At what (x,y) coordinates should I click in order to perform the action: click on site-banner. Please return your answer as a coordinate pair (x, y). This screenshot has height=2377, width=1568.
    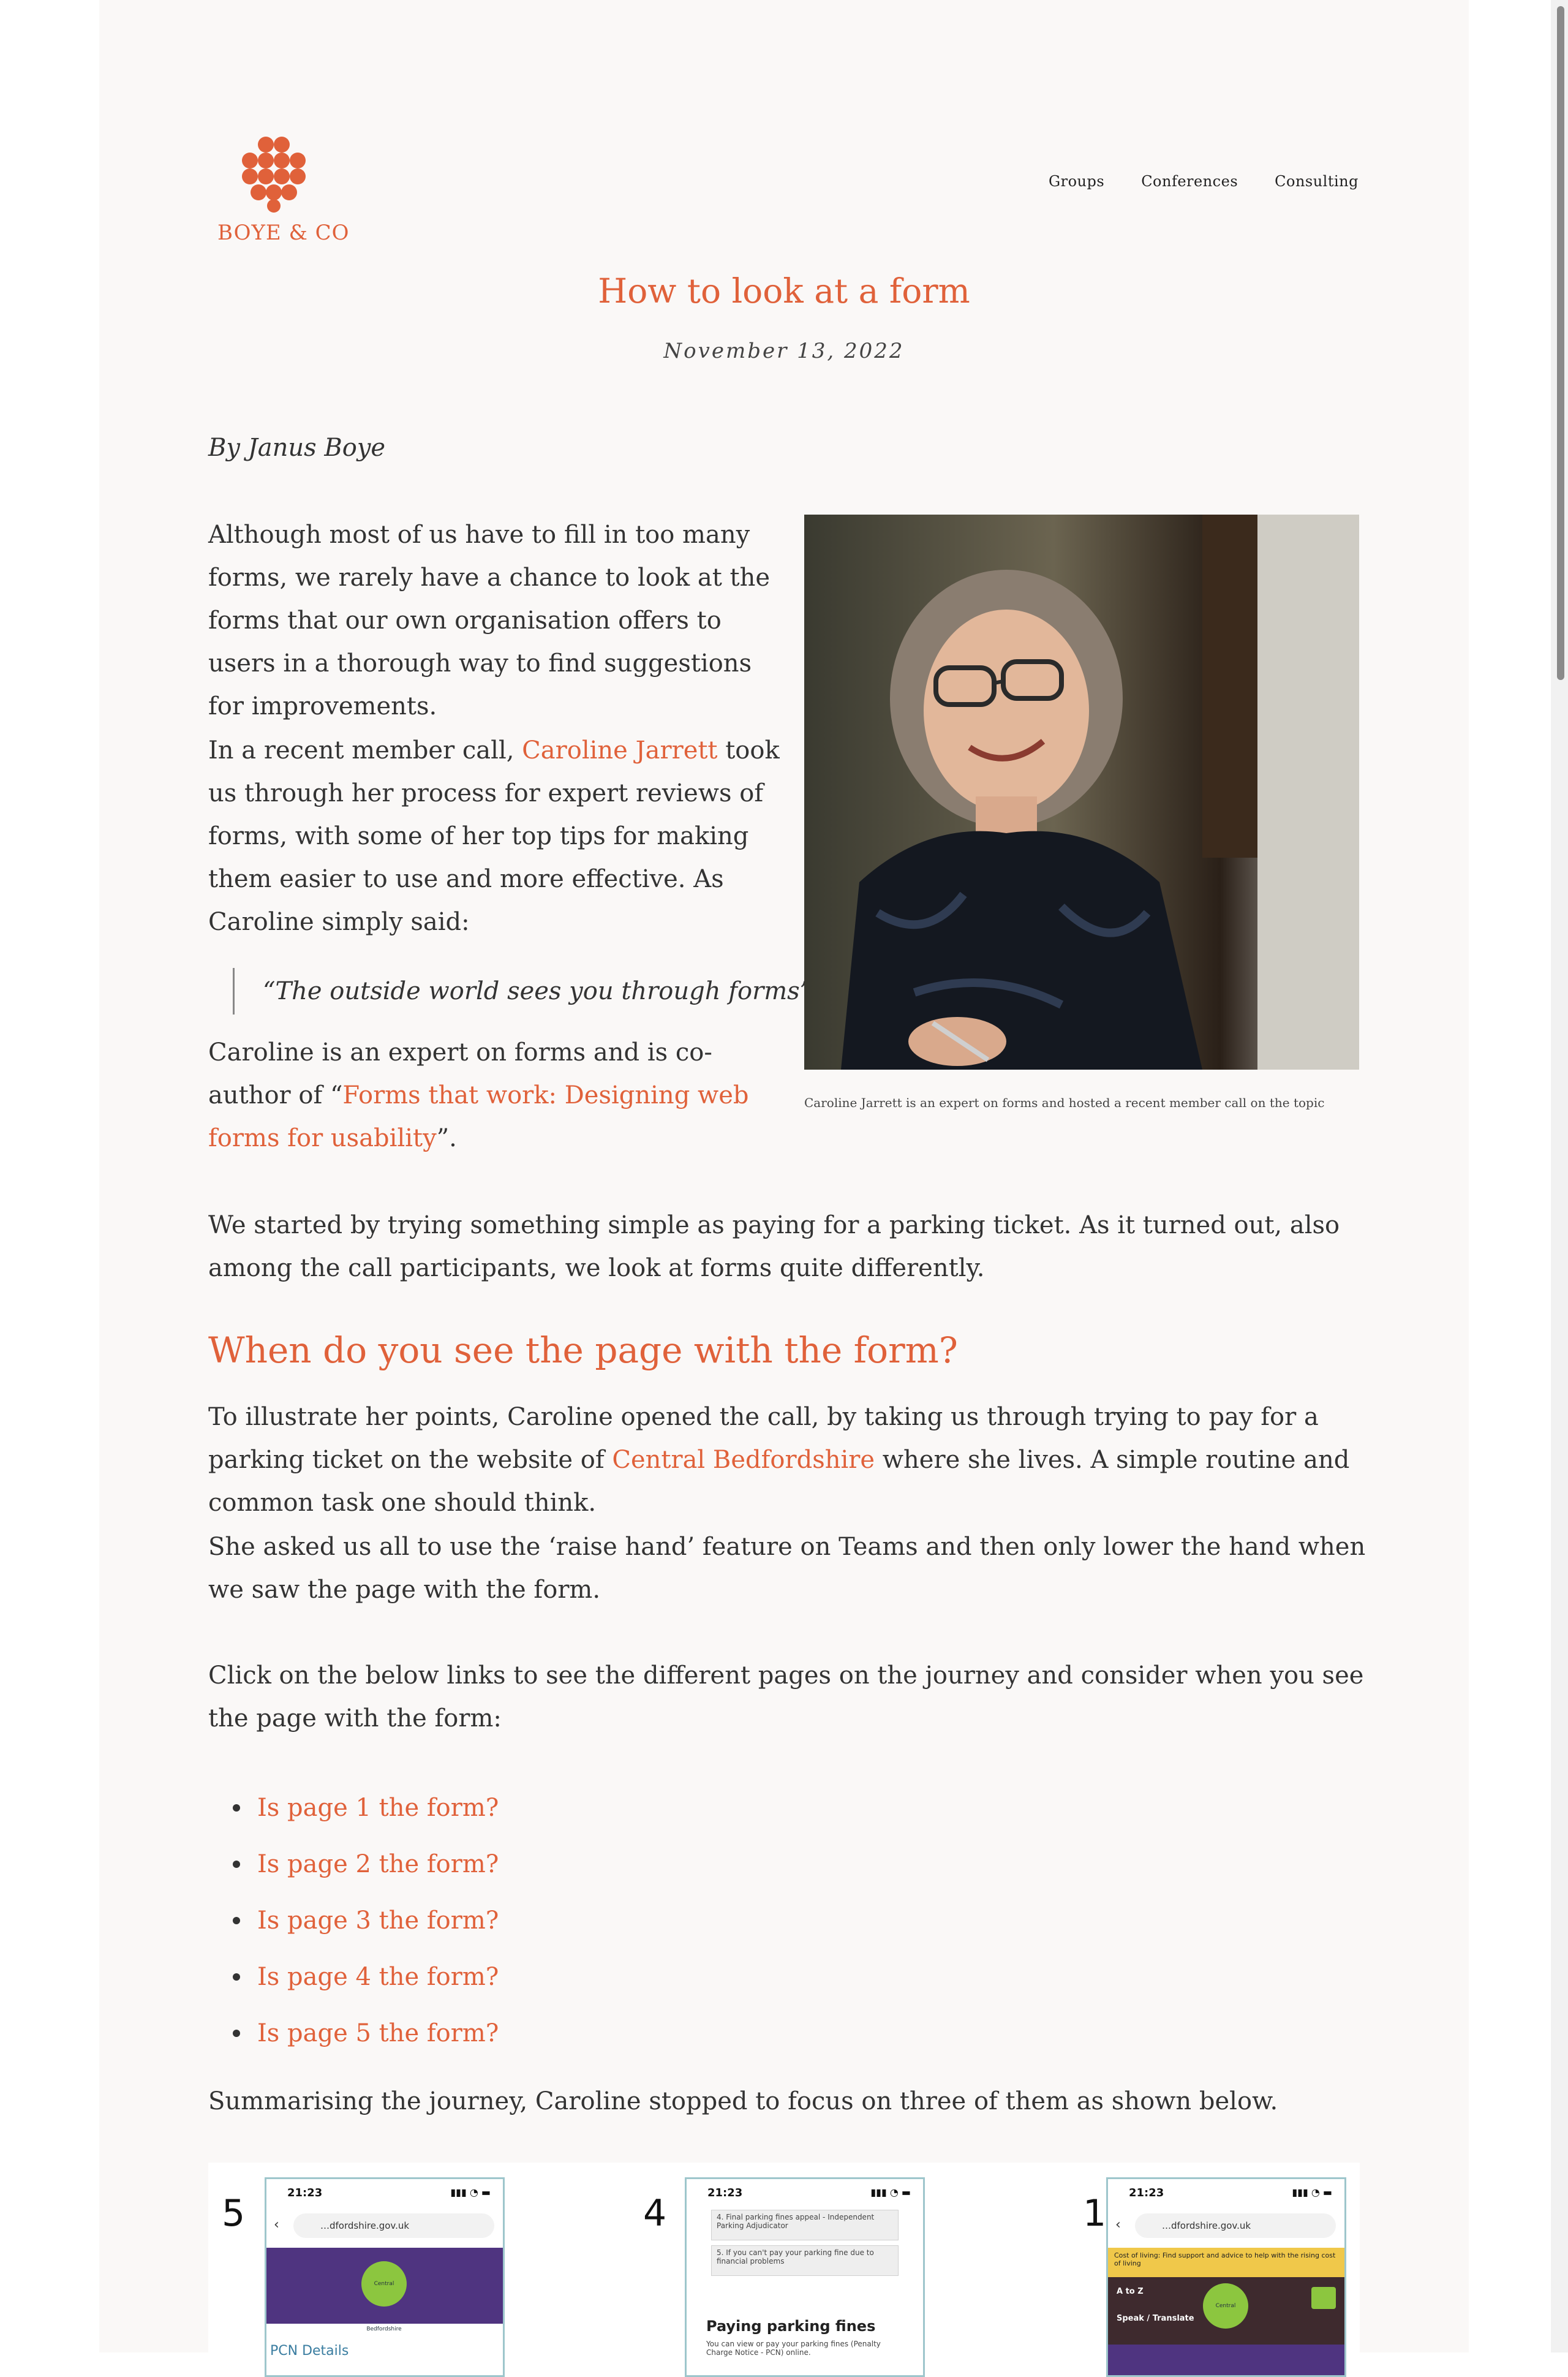
    Looking at the image, I should click on (1226, 2360).